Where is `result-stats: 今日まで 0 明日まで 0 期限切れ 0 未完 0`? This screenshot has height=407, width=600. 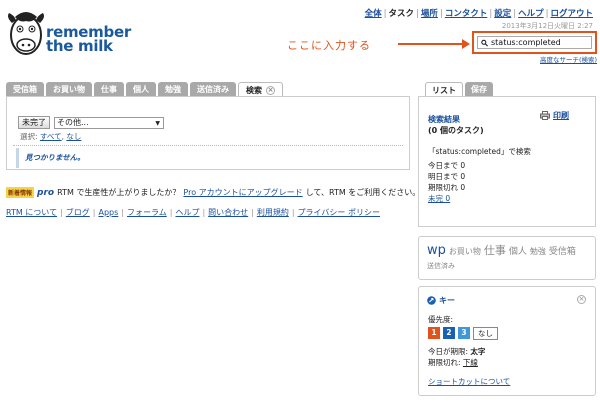
result-stats: 今日まで 0 明日まで 0 期限切れ 0 未完 0 is located at coordinates (446, 182).